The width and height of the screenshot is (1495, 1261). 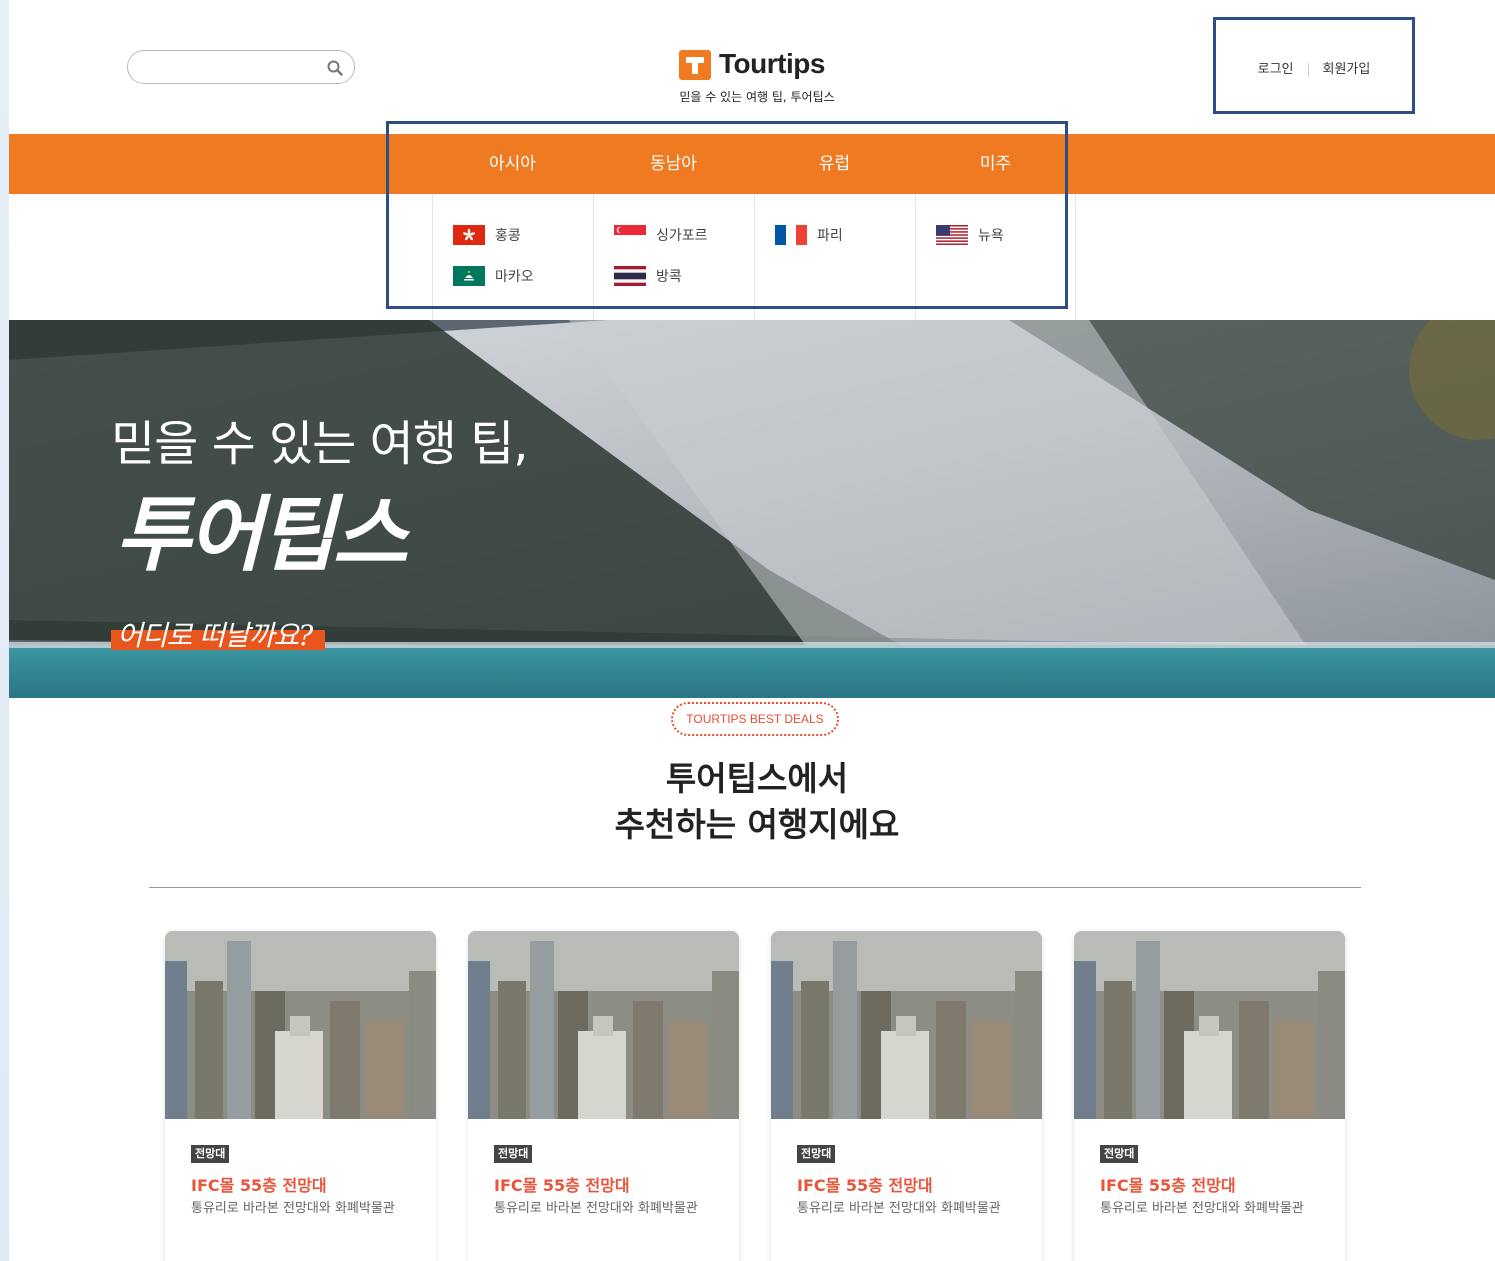 I want to click on hongkong-flag-icon, so click(x=469, y=235).